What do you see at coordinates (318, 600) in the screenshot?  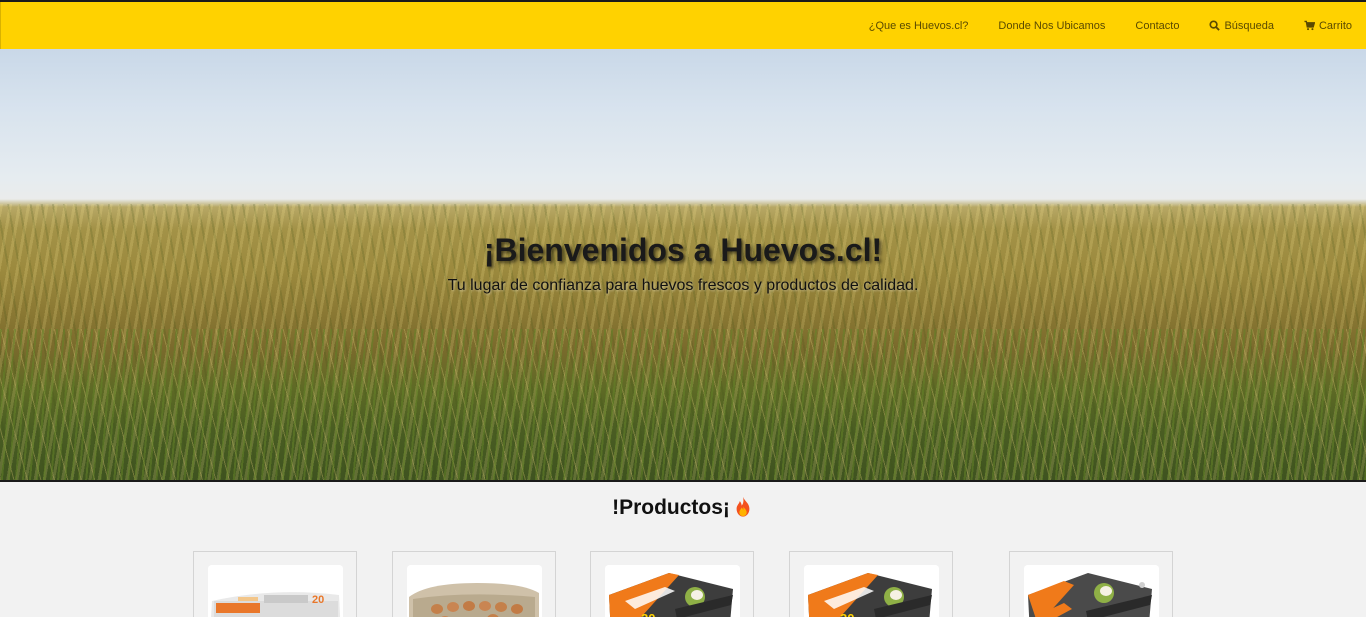 I see `carton-number: 20` at bounding box center [318, 600].